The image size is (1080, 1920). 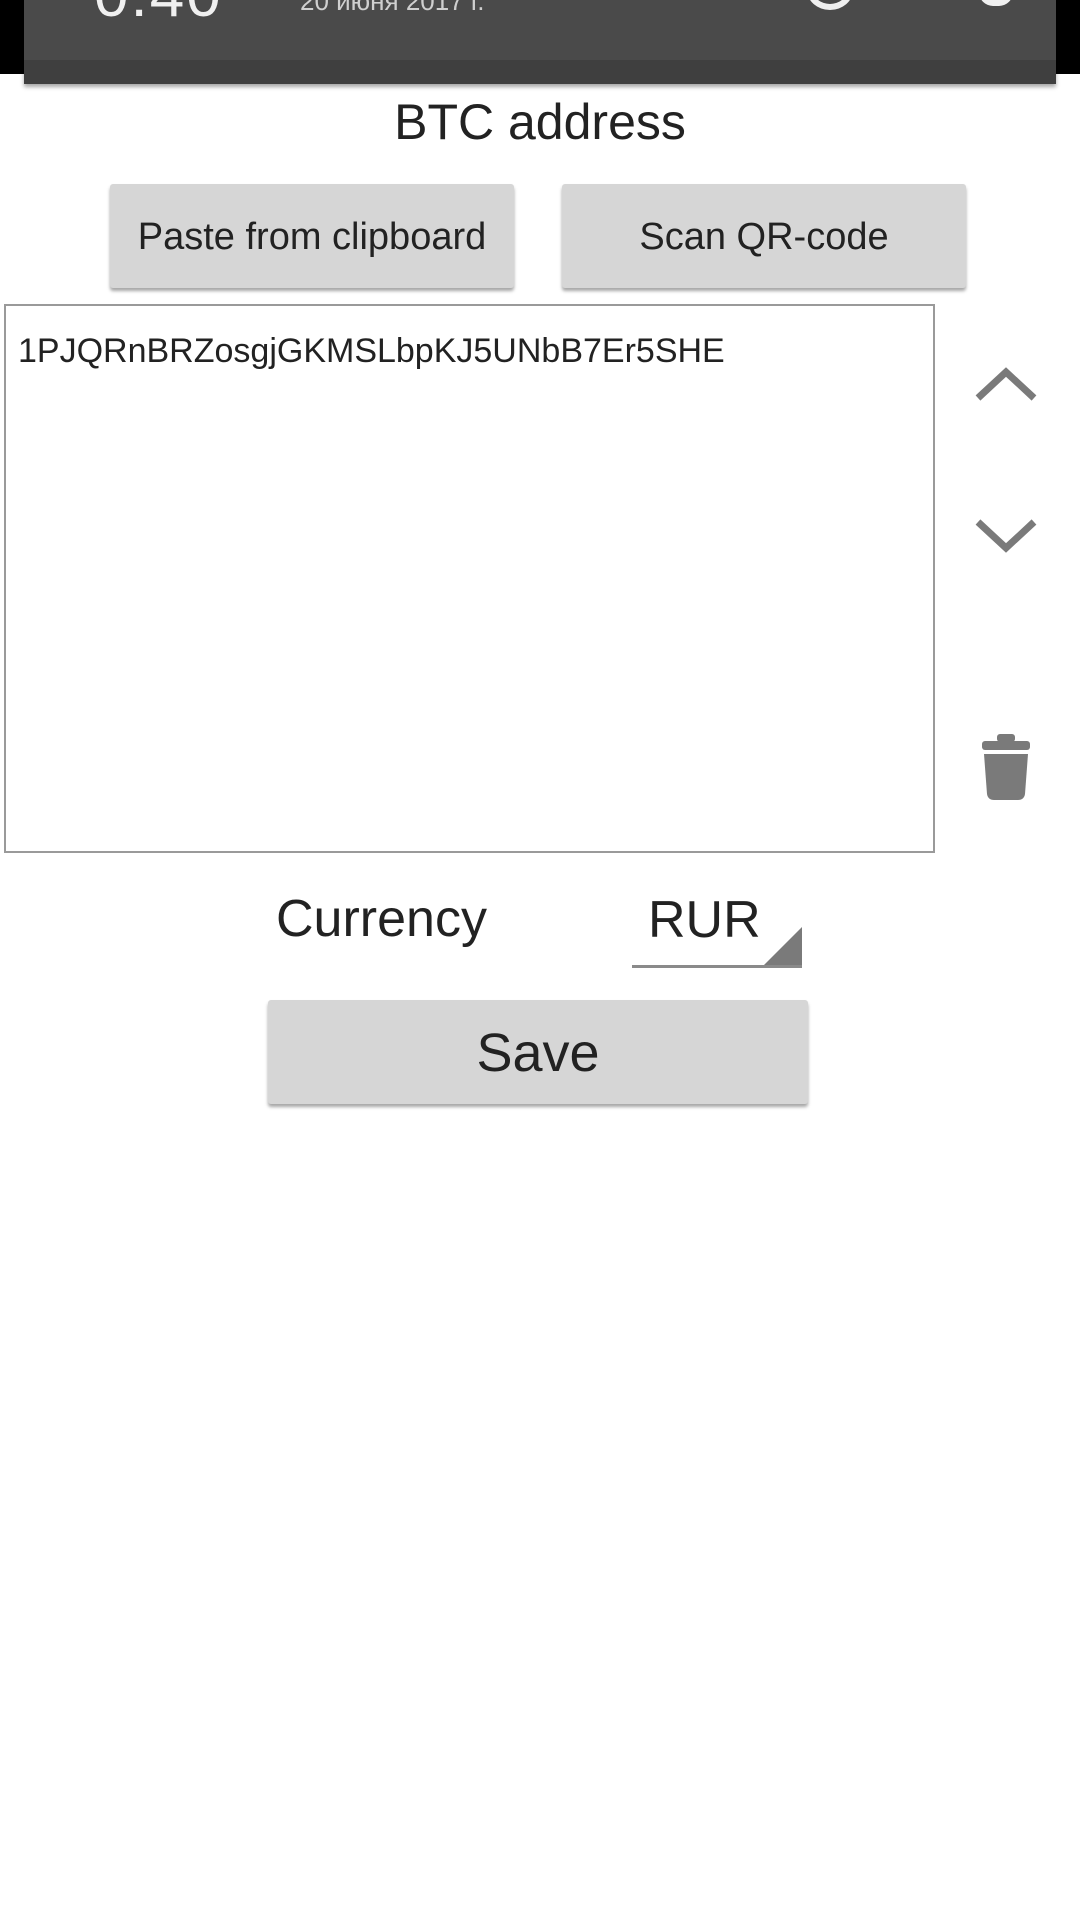 I want to click on trash-icon, so click(x=1006, y=766).